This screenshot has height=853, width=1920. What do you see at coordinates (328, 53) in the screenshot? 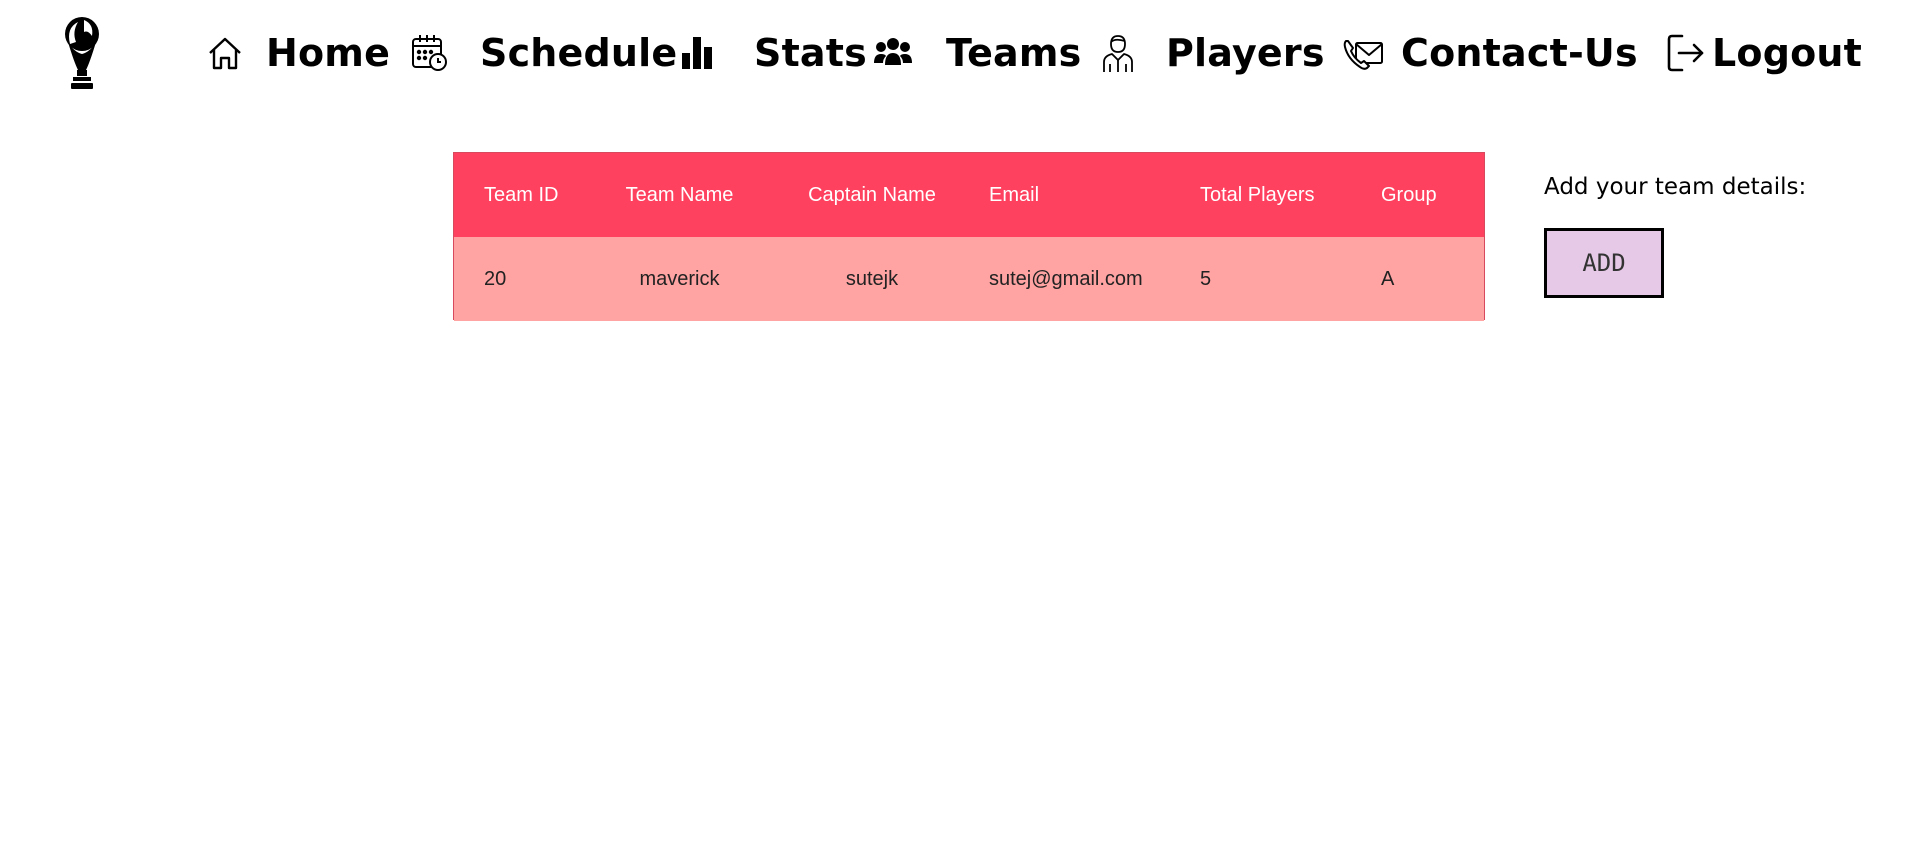
I see `nav-home-label: Home` at bounding box center [328, 53].